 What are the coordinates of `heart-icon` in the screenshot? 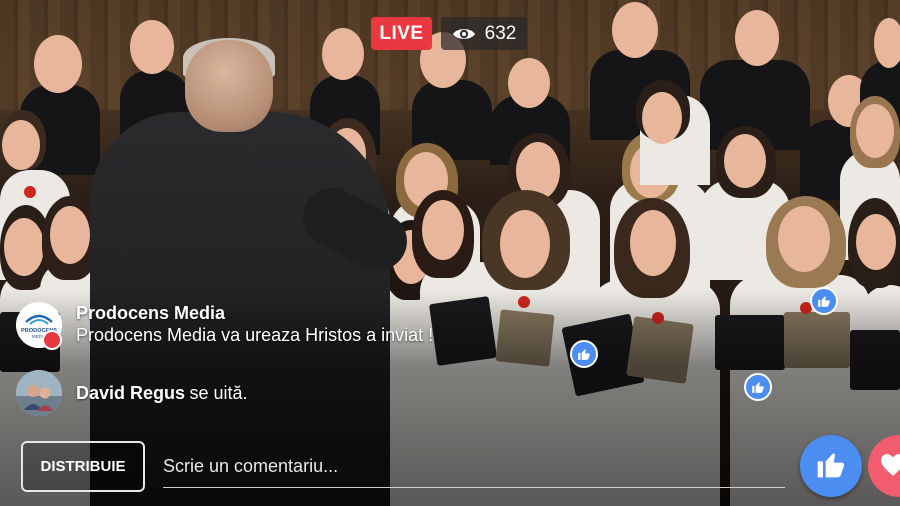 It's located at (890, 467).